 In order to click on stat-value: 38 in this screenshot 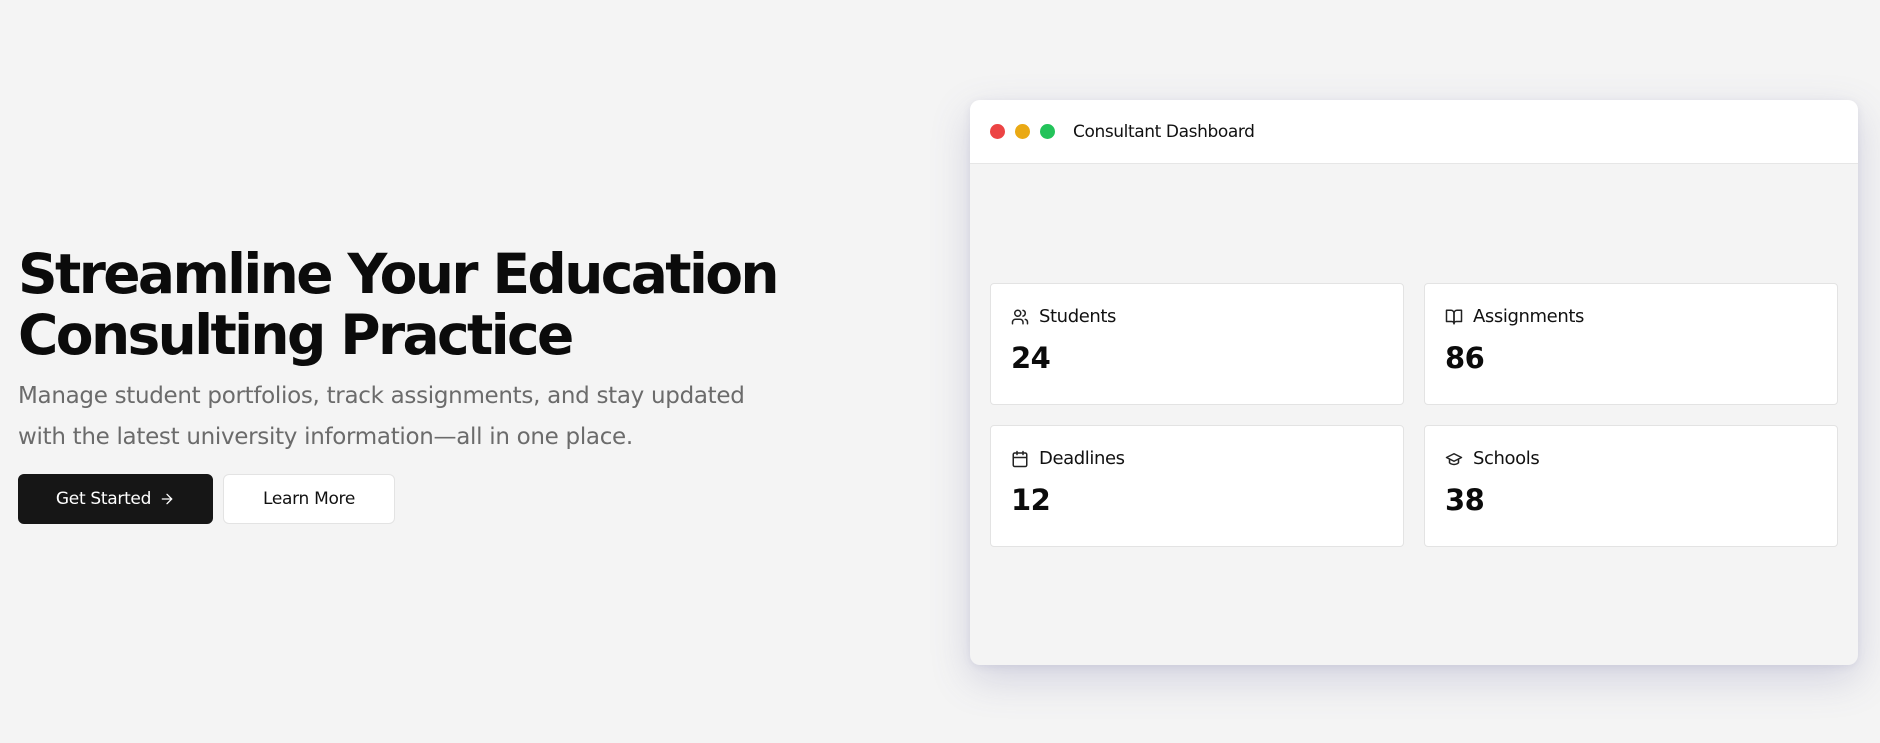, I will do `click(1465, 500)`.